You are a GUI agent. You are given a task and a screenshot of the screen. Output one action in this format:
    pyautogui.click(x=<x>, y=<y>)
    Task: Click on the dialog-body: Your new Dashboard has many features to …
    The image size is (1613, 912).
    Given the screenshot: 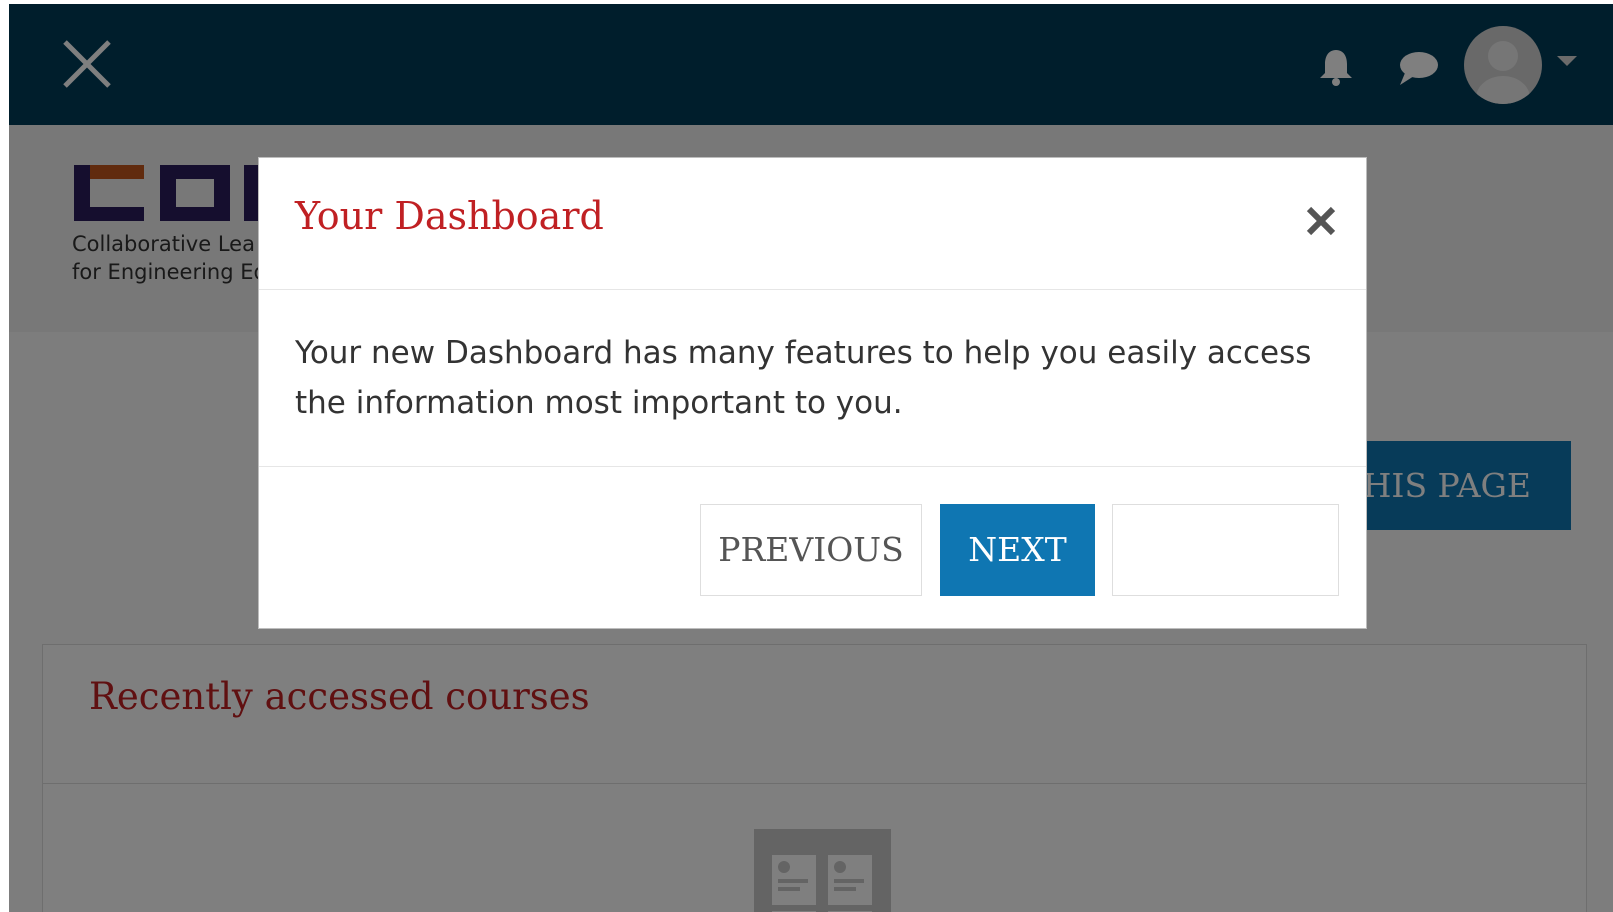 What is the action you would take?
    pyautogui.click(x=803, y=378)
    